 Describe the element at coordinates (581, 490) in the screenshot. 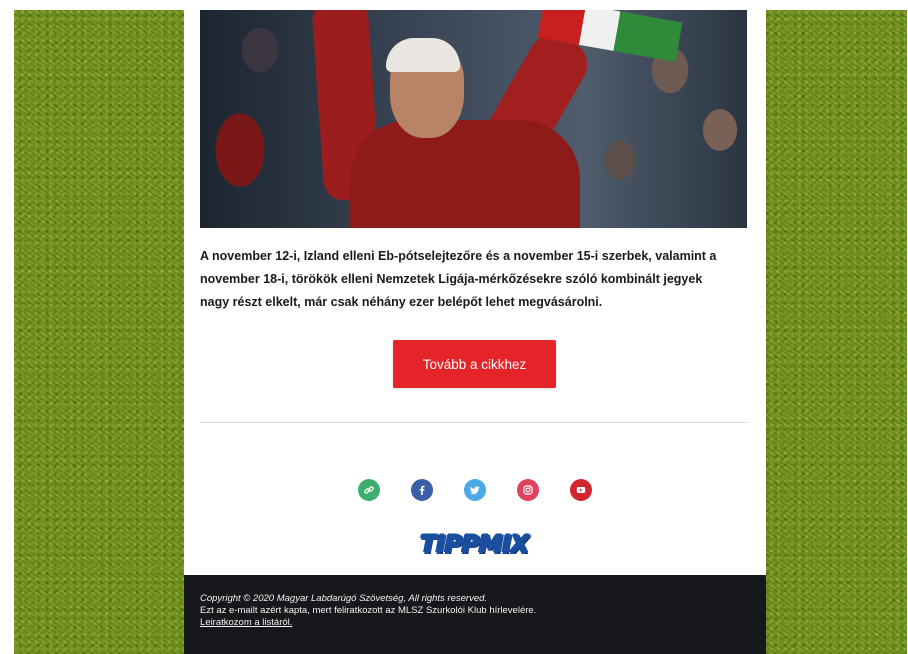

I see `youtube-icon` at that location.